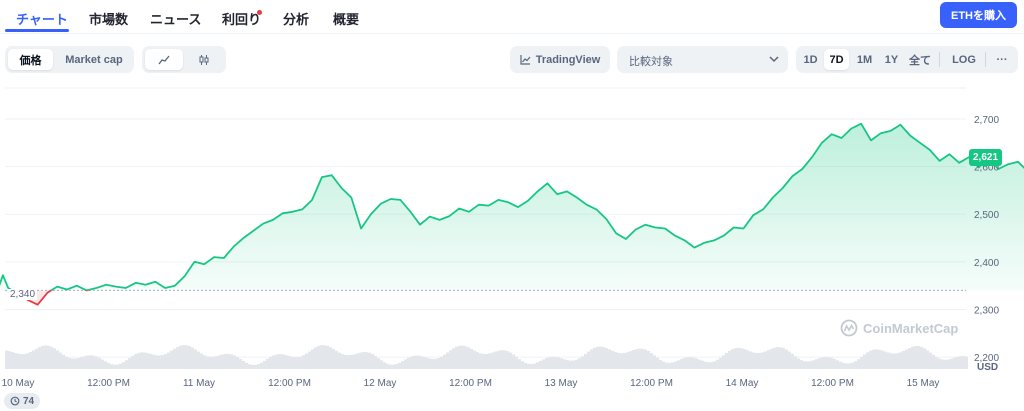 The height and width of the screenshot is (411, 1024). Describe the element at coordinates (986, 157) in the screenshot. I see `current-price-tag: 2,621` at that location.